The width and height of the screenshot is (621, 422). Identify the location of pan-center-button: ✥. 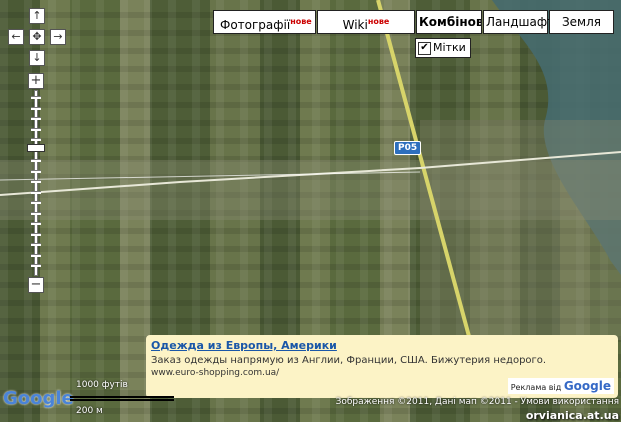
(37, 37).